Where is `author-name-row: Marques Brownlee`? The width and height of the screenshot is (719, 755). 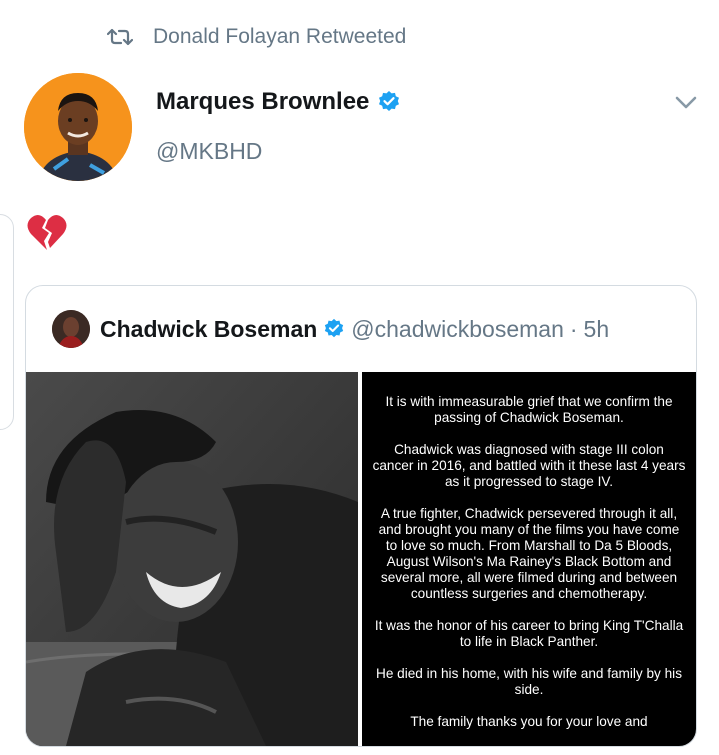 author-name-row: Marques Brownlee is located at coordinates (278, 102).